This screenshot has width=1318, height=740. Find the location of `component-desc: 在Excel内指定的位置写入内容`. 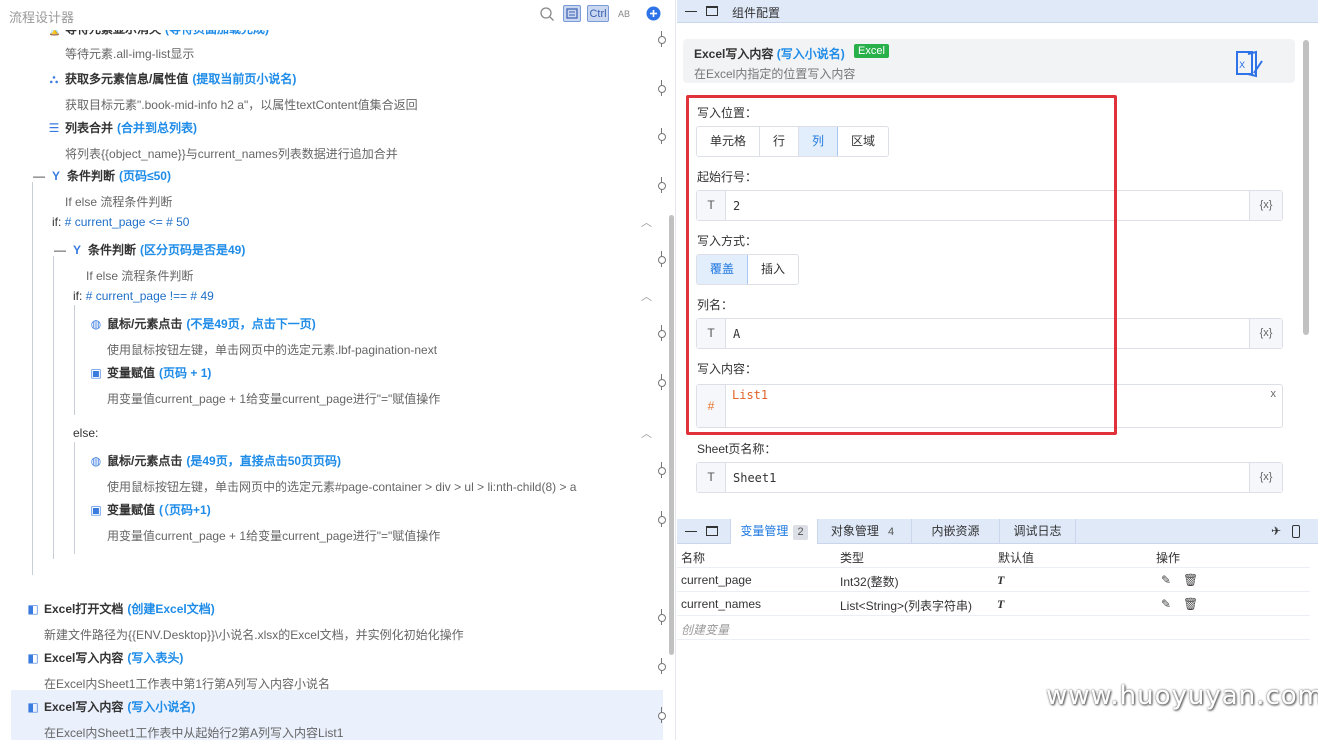

component-desc: 在Excel内指定的位置写入内容 is located at coordinates (775, 74).